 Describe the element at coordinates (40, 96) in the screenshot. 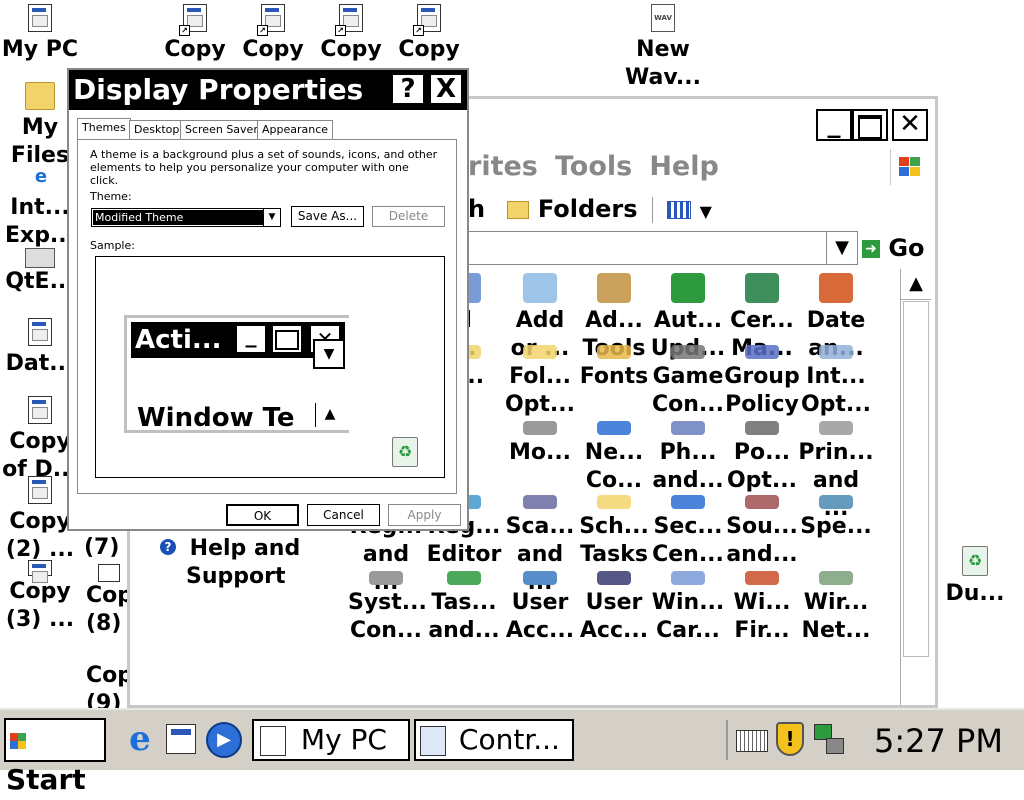

I see `folder-icon` at that location.